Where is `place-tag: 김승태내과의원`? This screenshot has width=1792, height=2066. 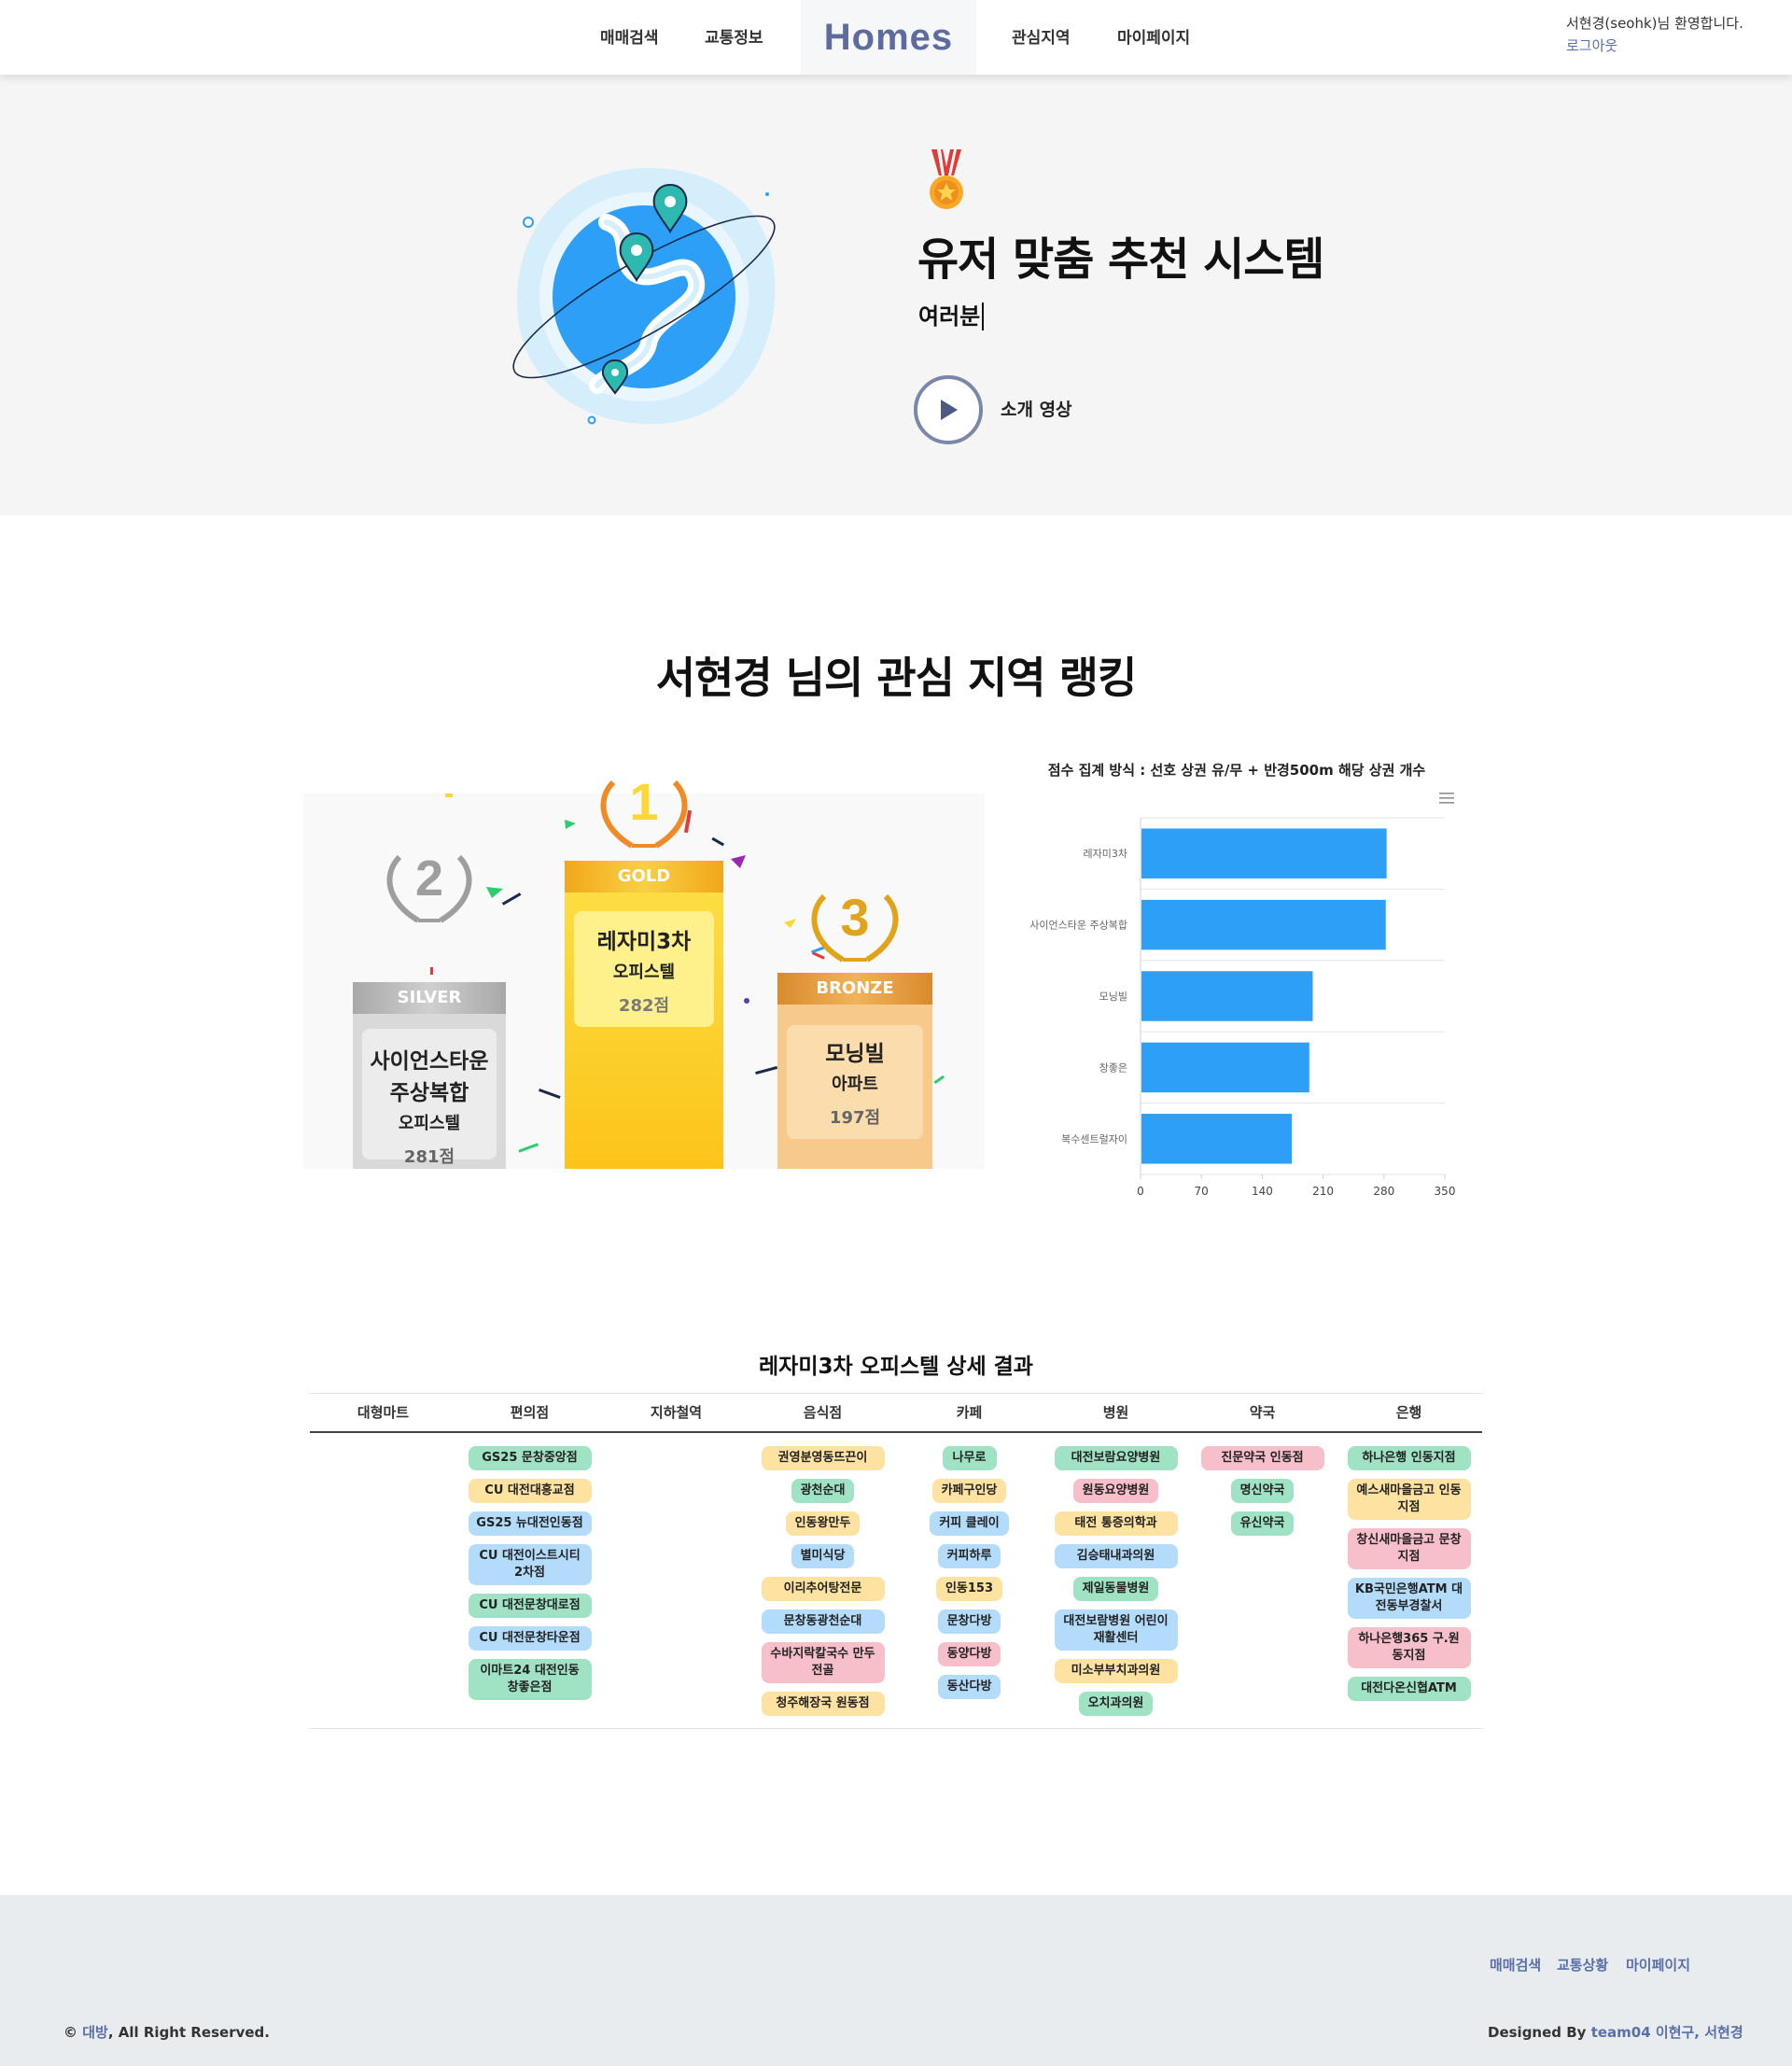 place-tag: 김승태내과의원 is located at coordinates (1116, 1556).